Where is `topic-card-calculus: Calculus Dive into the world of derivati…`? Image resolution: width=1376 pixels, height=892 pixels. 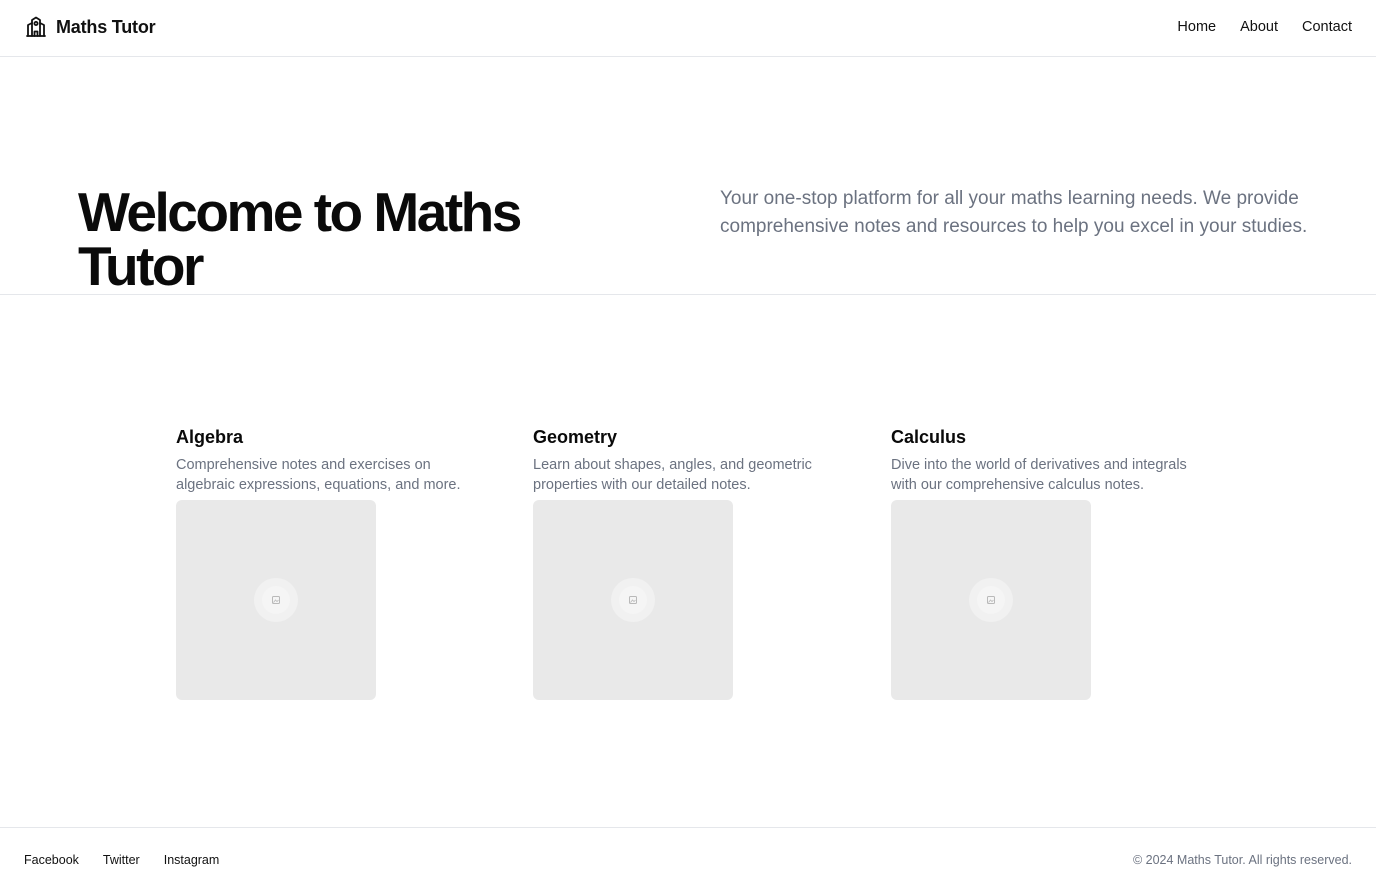 topic-card-calculus: Calculus Dive into the world of derivati… is located at coordinates (1046, 563).